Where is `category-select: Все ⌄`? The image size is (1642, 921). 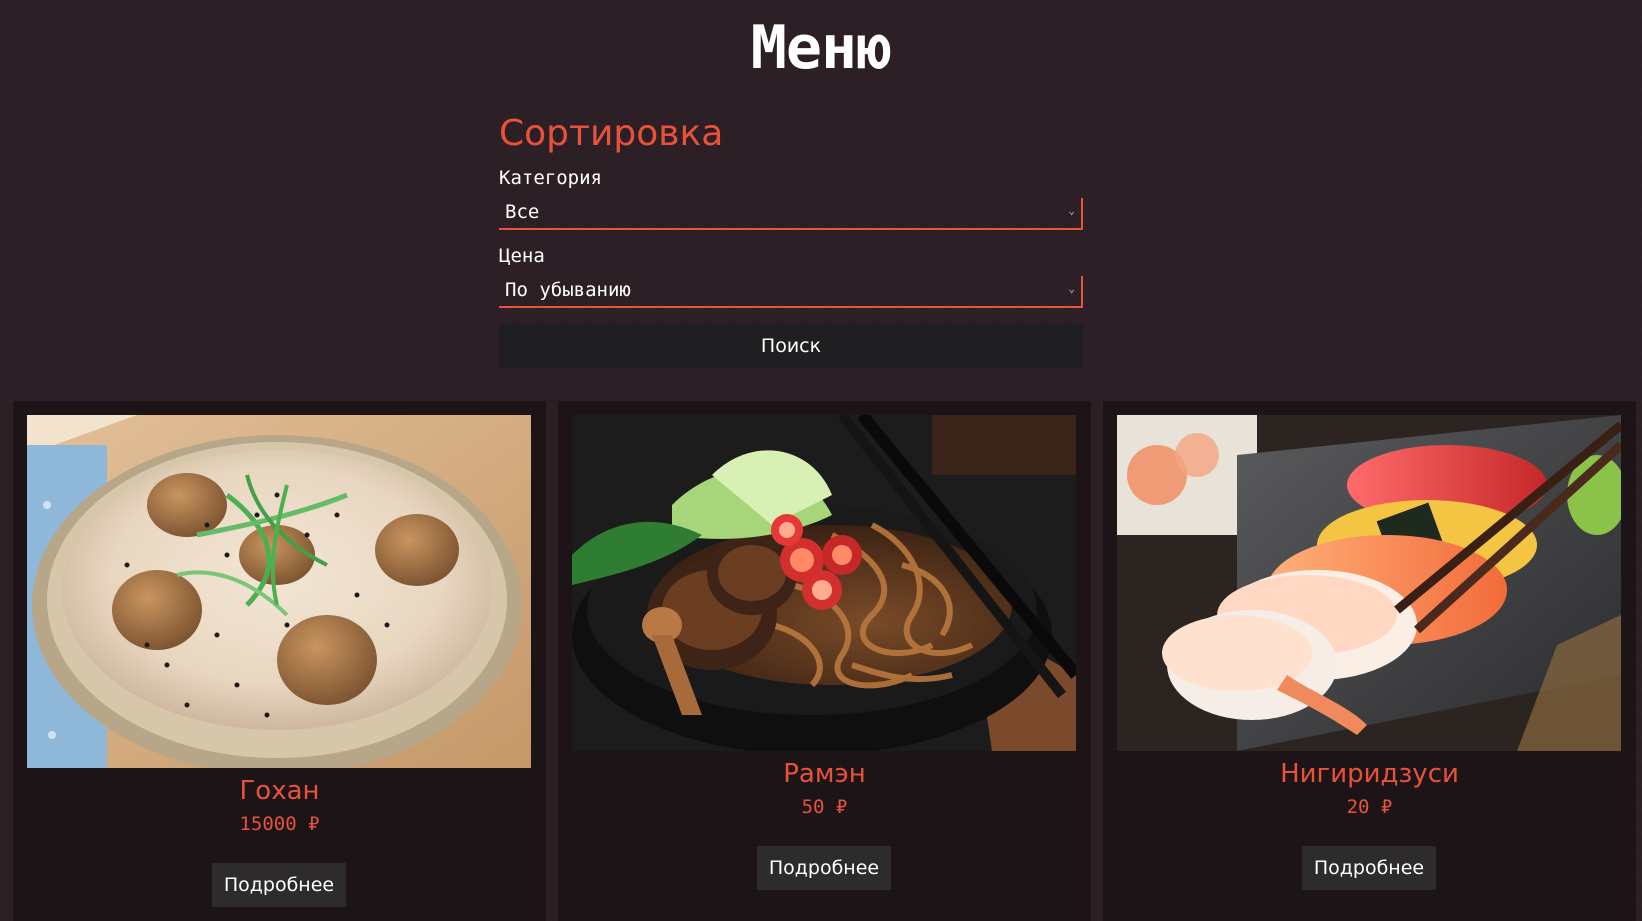 category-select: Все ⌄ is located at coordinates (791, 214).